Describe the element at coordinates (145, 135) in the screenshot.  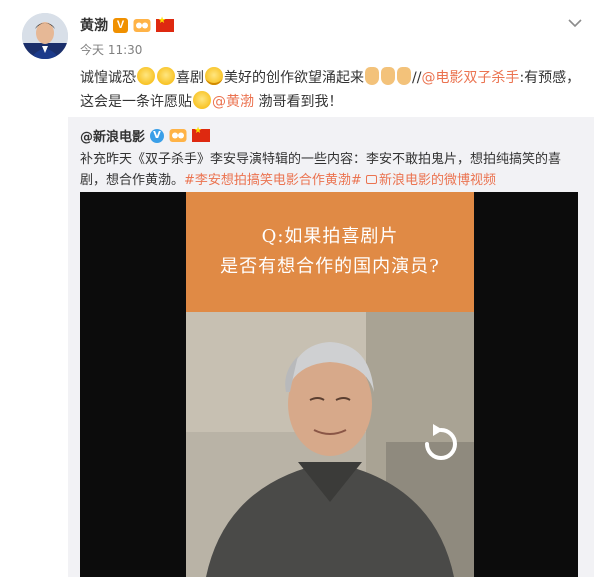
I see `repost-author-row: @新浪电影 V` at that location.